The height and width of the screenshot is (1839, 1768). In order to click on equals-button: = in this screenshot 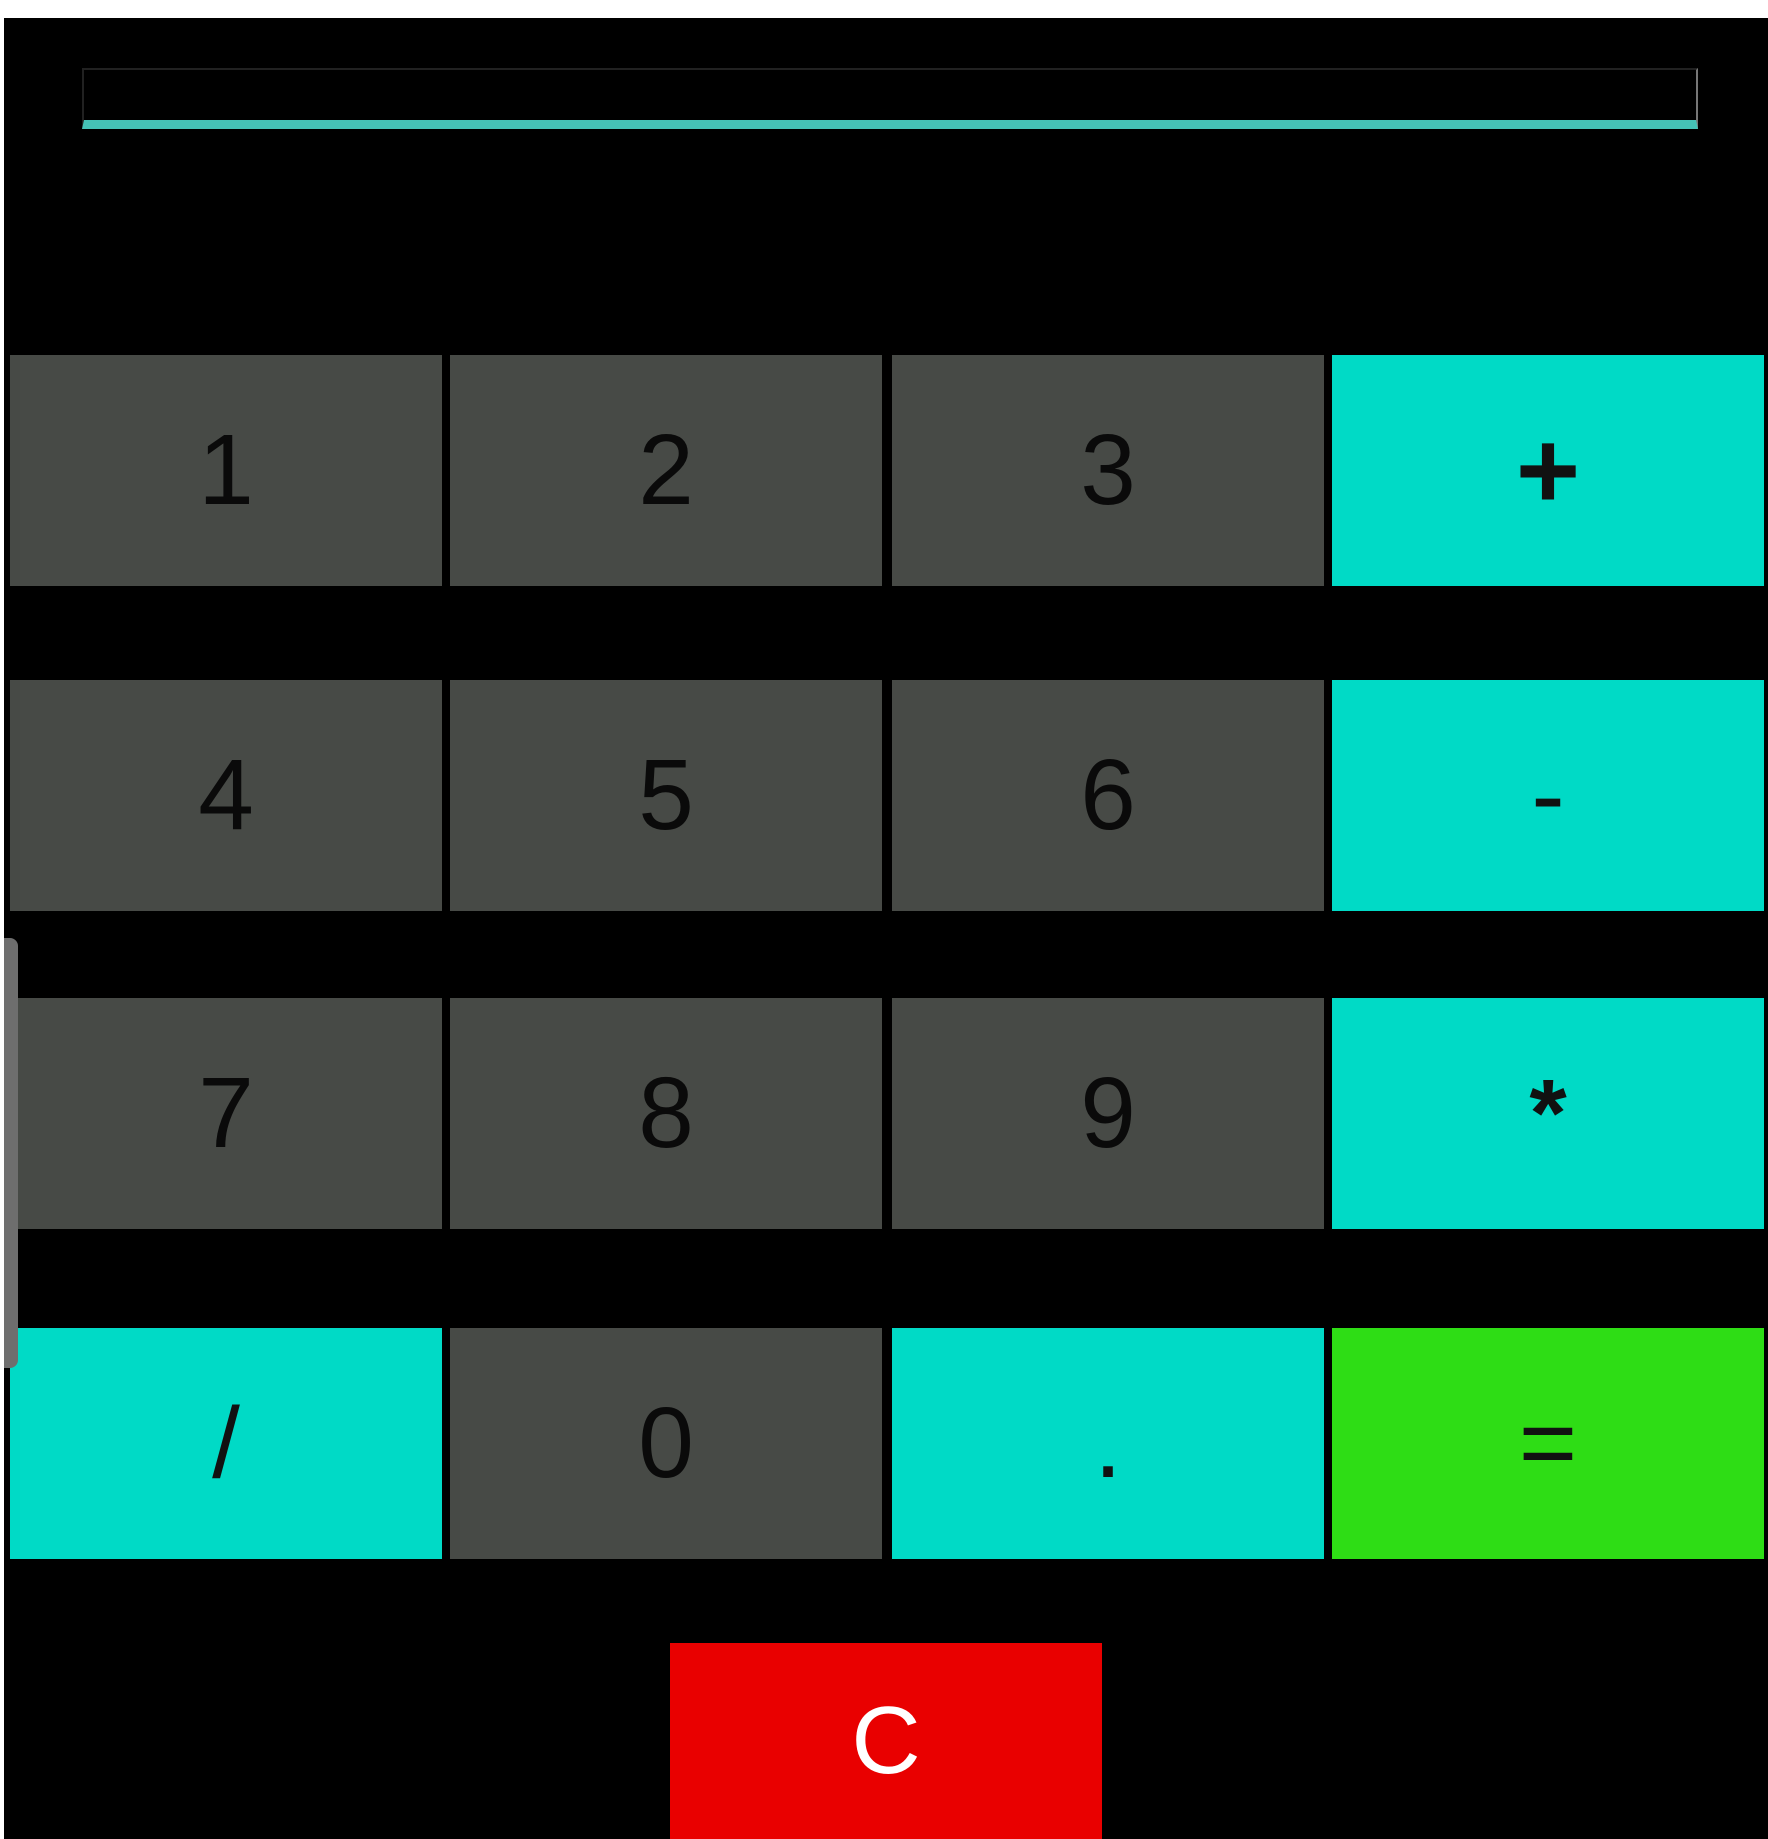, I will do `click(1548, 1443)`.